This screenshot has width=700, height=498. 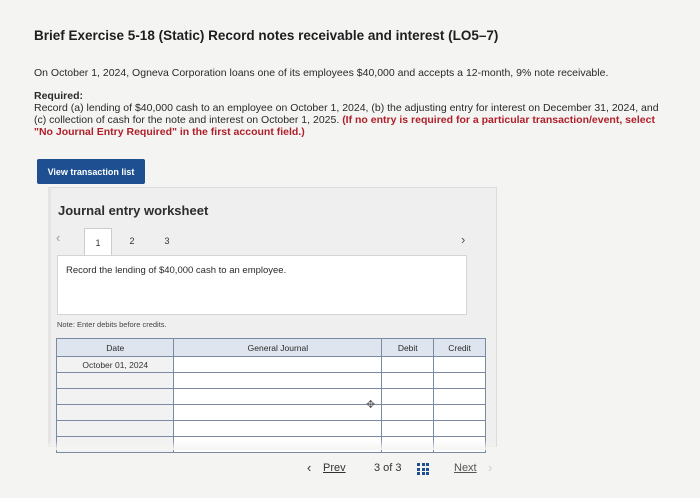 What do you see at coordinates (167, 241) in the screenshot?
I see `tab-3: 3` at bounding box center [167, 241].